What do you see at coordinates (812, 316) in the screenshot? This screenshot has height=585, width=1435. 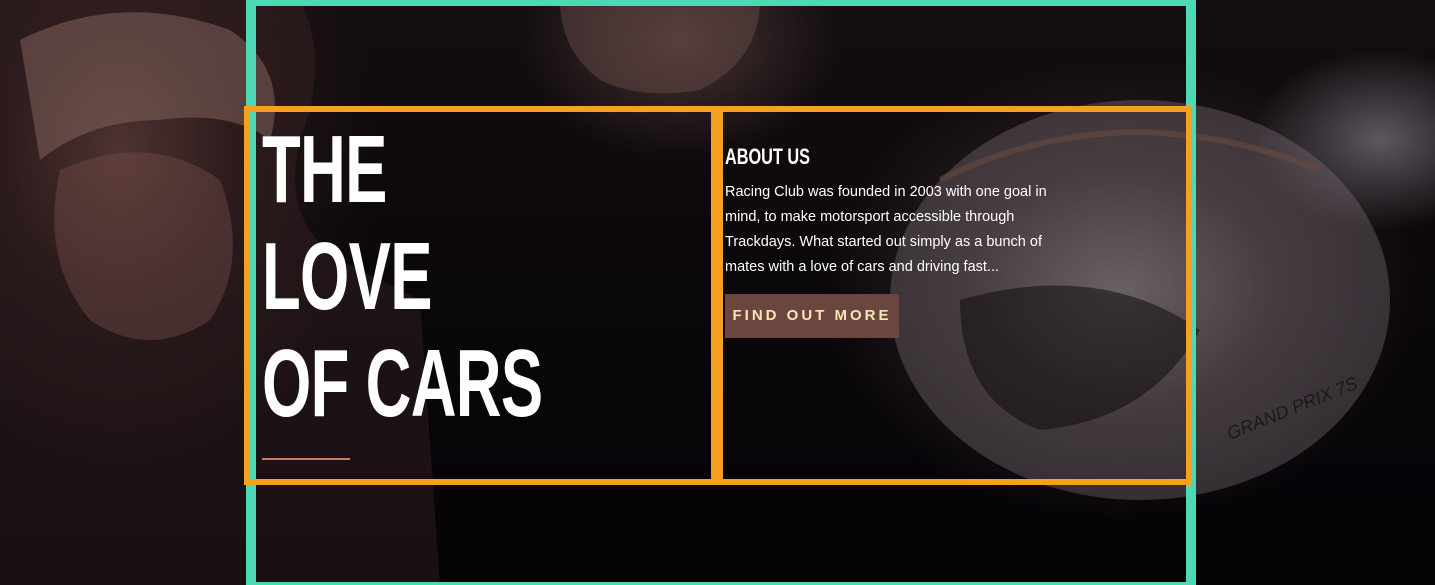 I see `find-out-more-button: FIND OUT MORE` at bounding box center [812, 316].